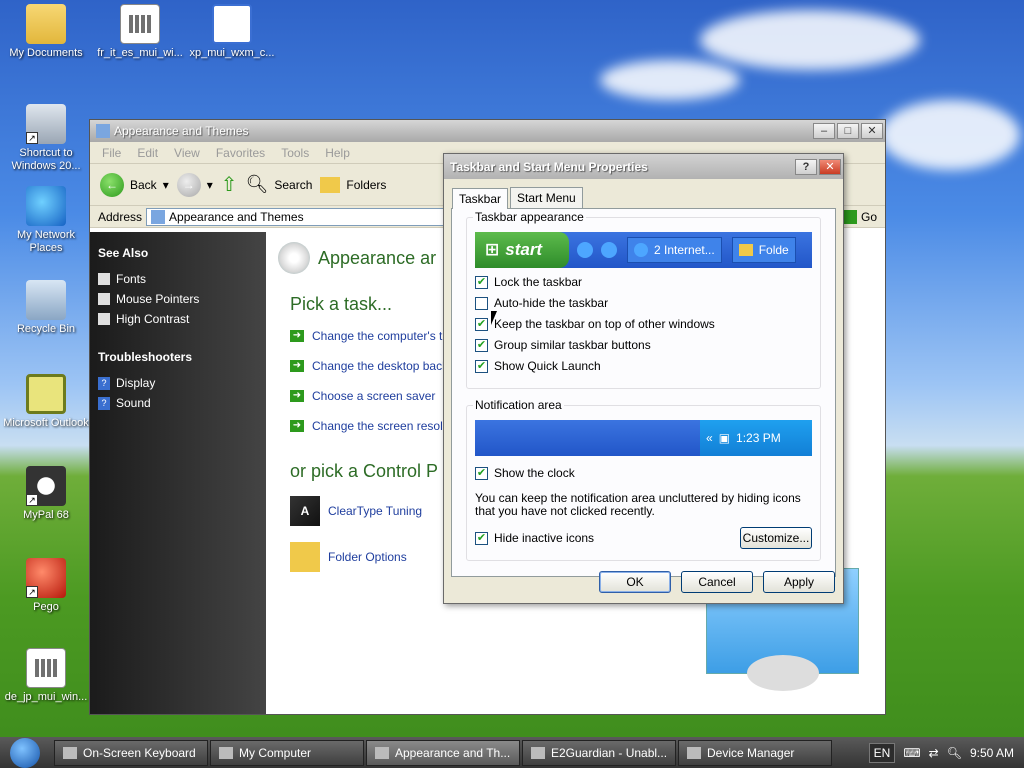 Image resolution: width=1024 pixels, height=768 pixels. Describe the element at coordinates (178, 299) in the screenshot. I see `sidebar-item-mouse-pointers: Mouse Pointers` at that location.